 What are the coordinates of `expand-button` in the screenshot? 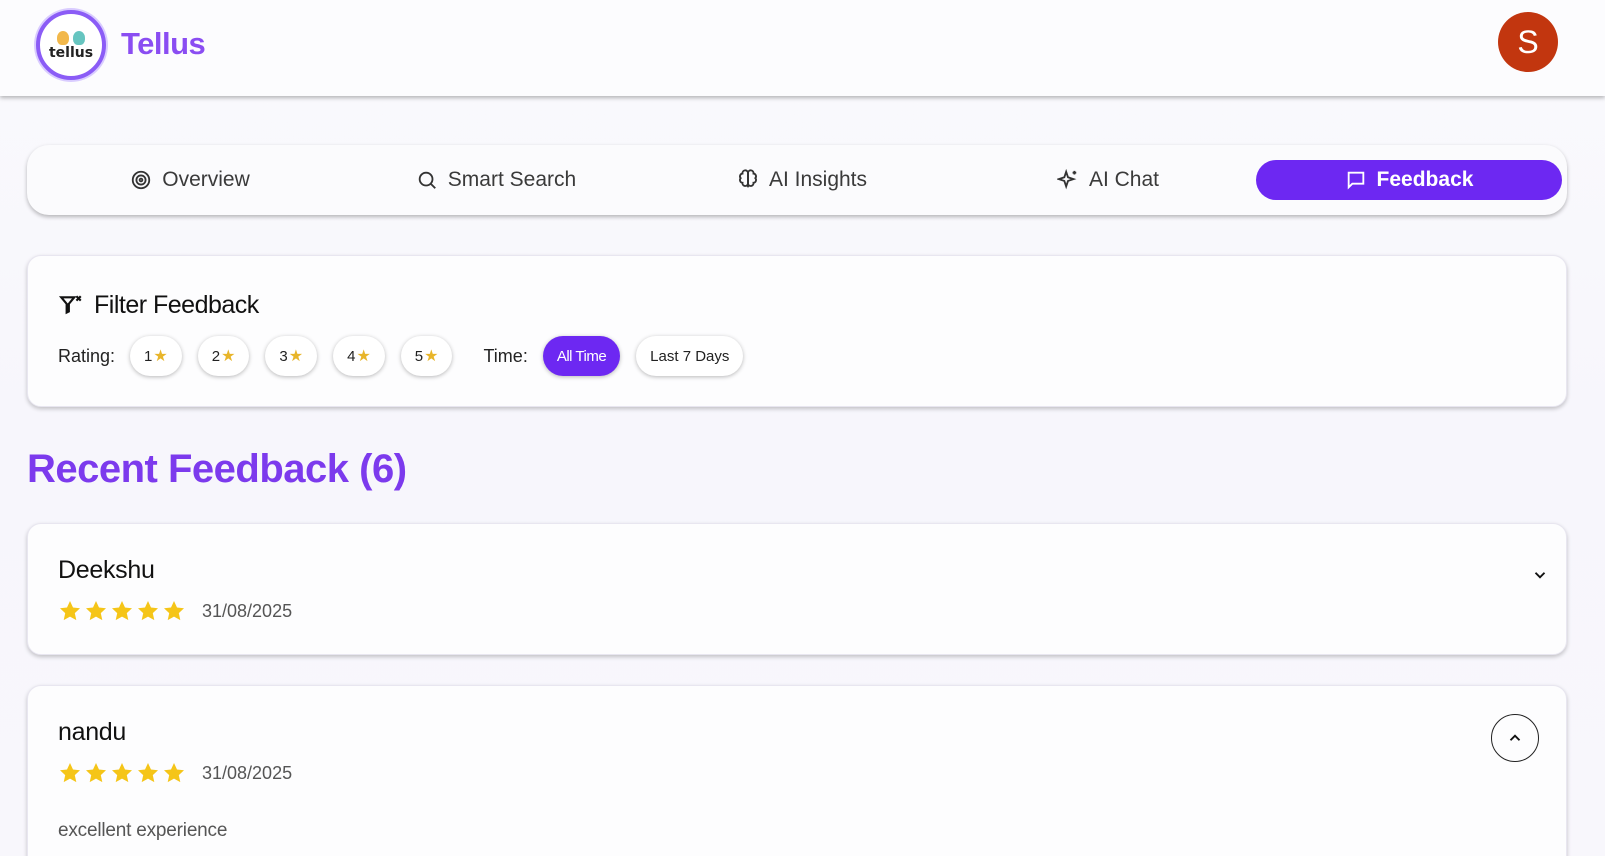 It's located at (1540, 575).